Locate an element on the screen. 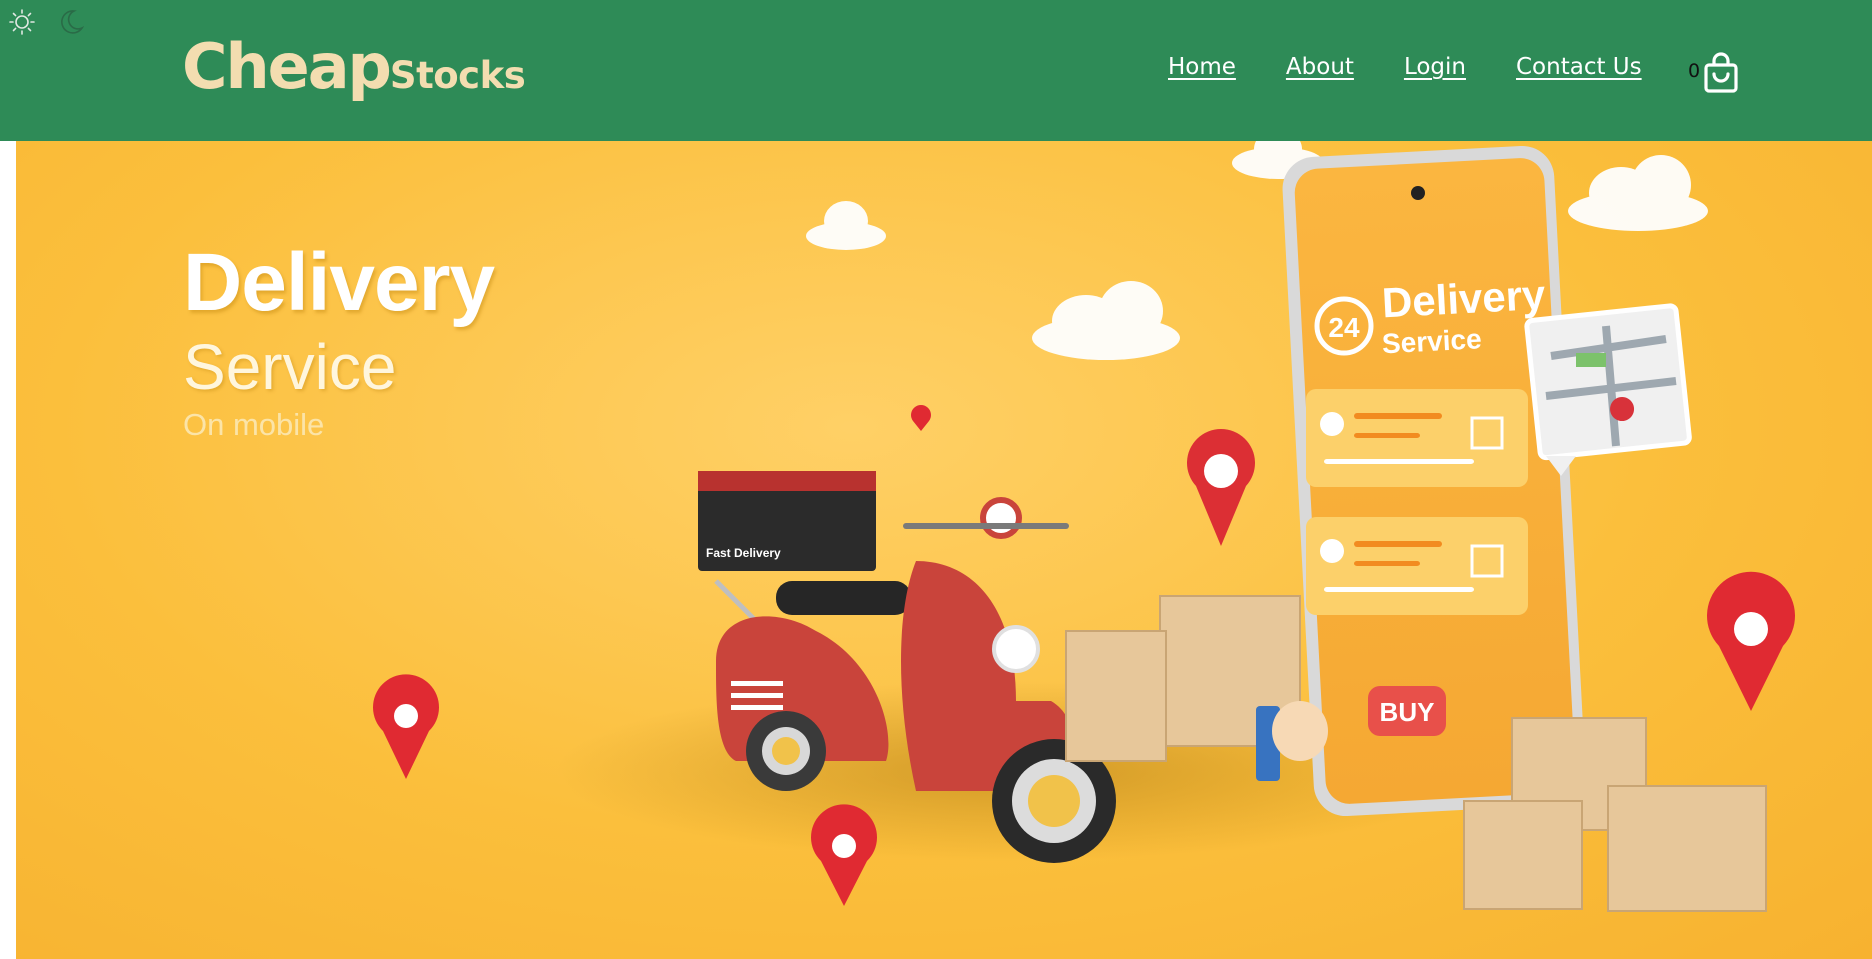 The image size is (1872, 959). nav-link-contact: Contact Us is located at coordinates (1579, 67).